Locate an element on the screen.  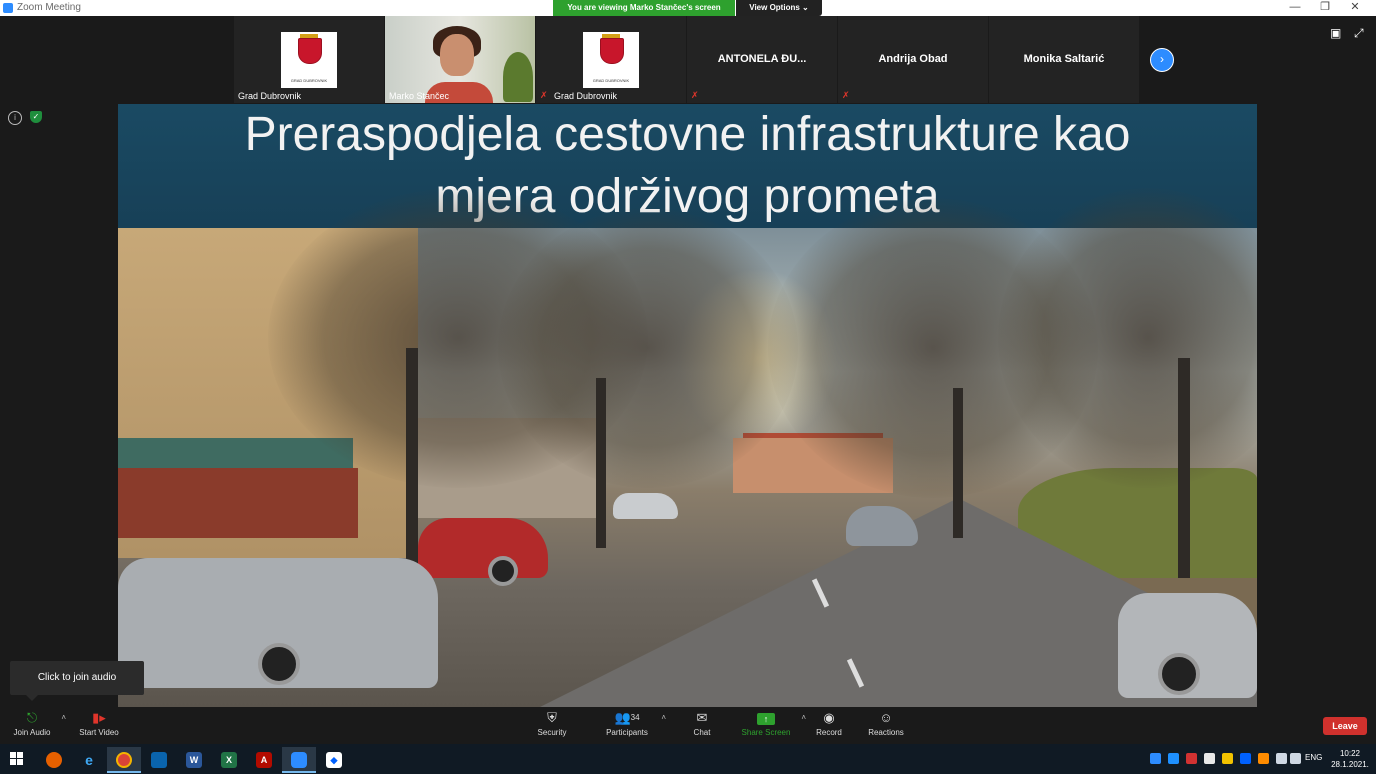
gallery-layout-icon: ▣ is located at coordinates (1335, 33).